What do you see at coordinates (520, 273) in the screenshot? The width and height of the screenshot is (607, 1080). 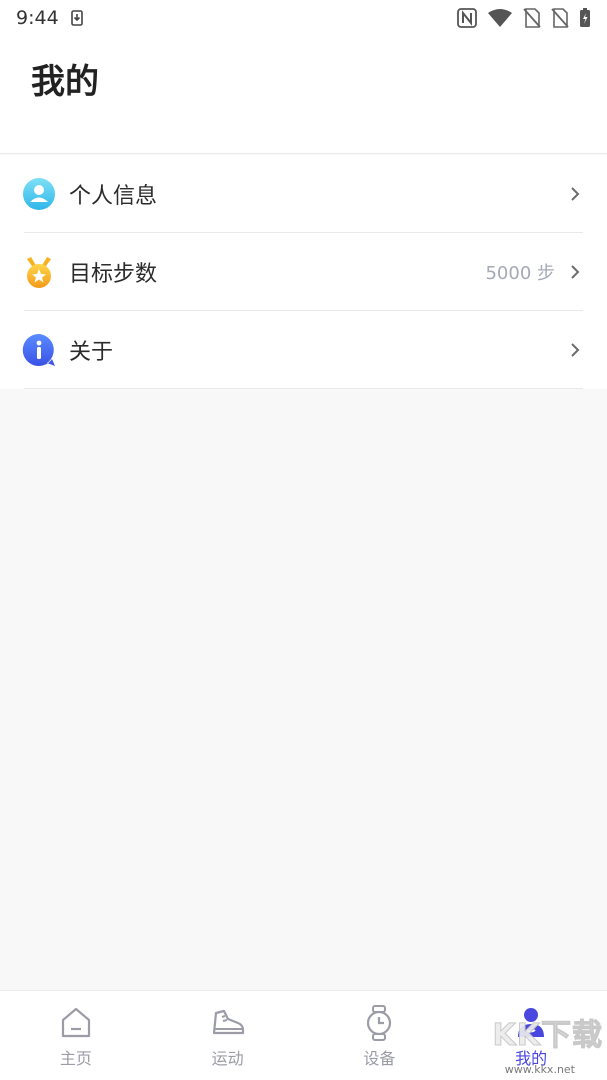 I see `step-goal-value: 5000 步` at bounding box center [520, 273].